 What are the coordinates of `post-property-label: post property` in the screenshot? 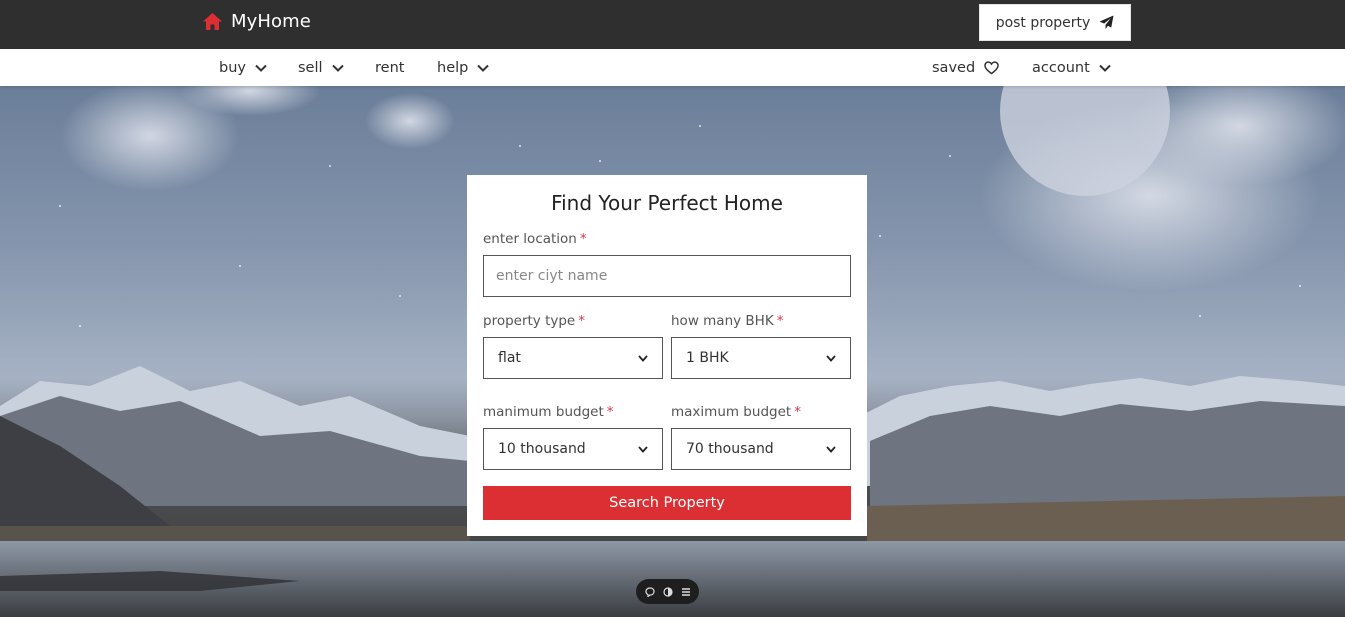 It's located at (1043, 22).